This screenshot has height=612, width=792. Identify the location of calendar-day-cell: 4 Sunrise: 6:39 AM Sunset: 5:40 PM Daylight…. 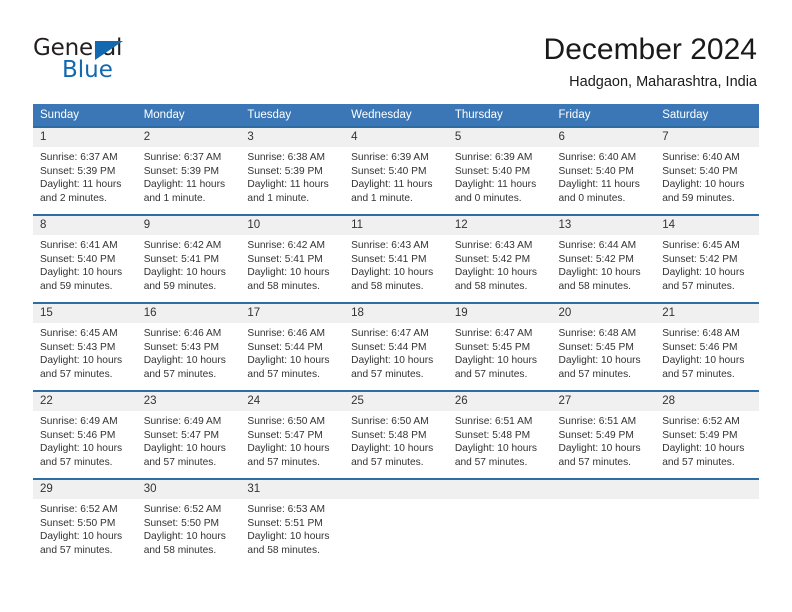
(396, 170).